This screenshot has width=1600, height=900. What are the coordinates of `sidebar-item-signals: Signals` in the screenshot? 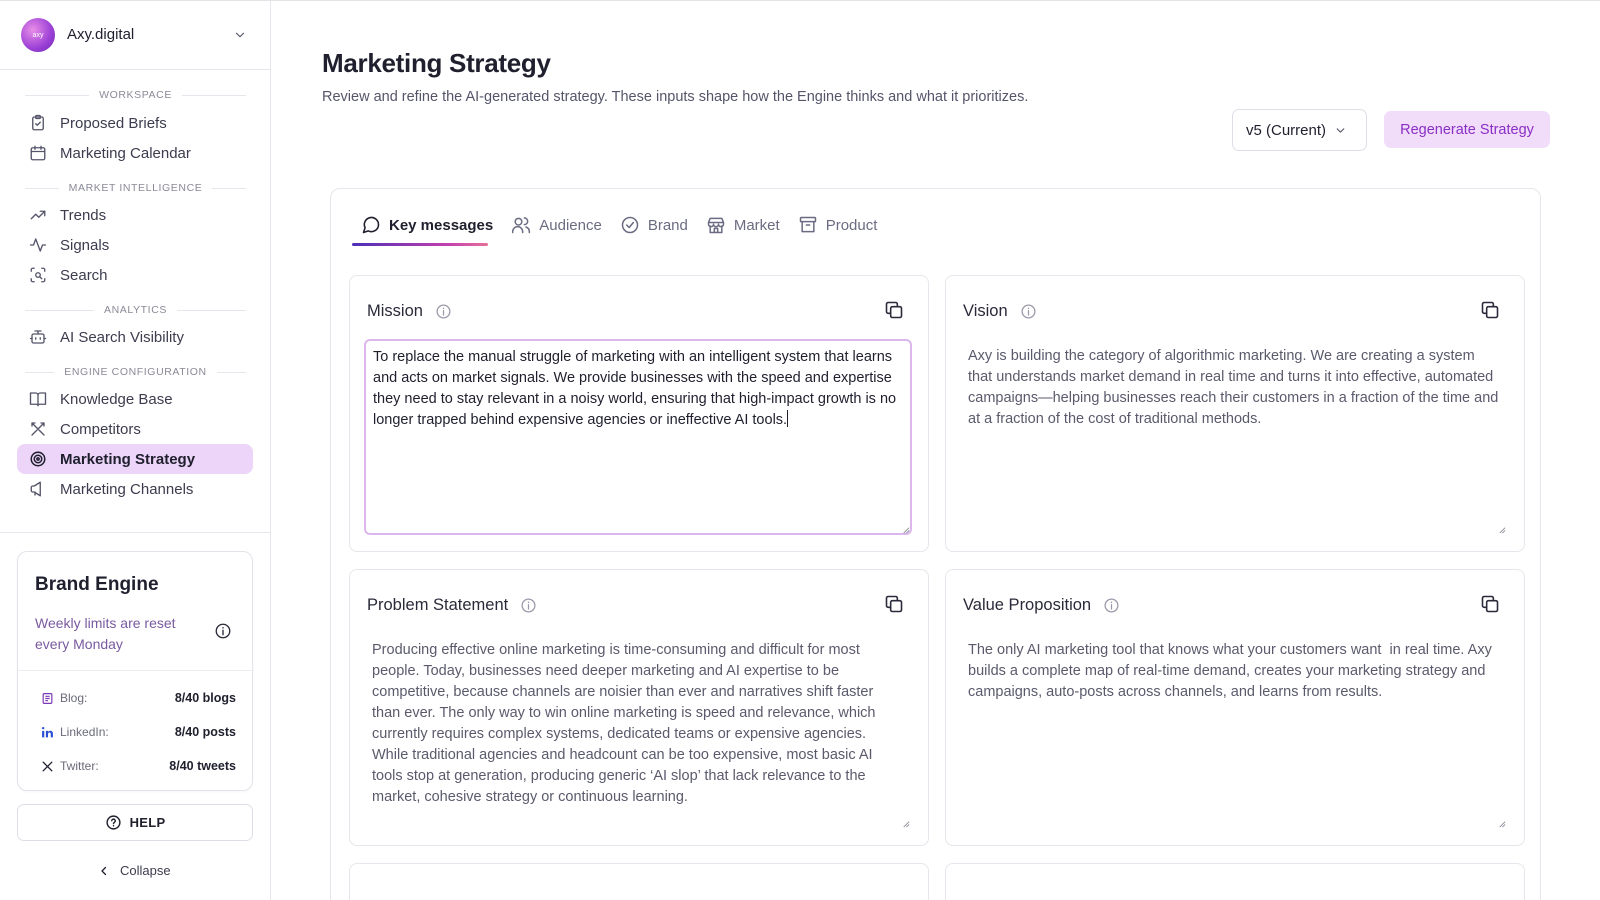 It's located at (135, 245).